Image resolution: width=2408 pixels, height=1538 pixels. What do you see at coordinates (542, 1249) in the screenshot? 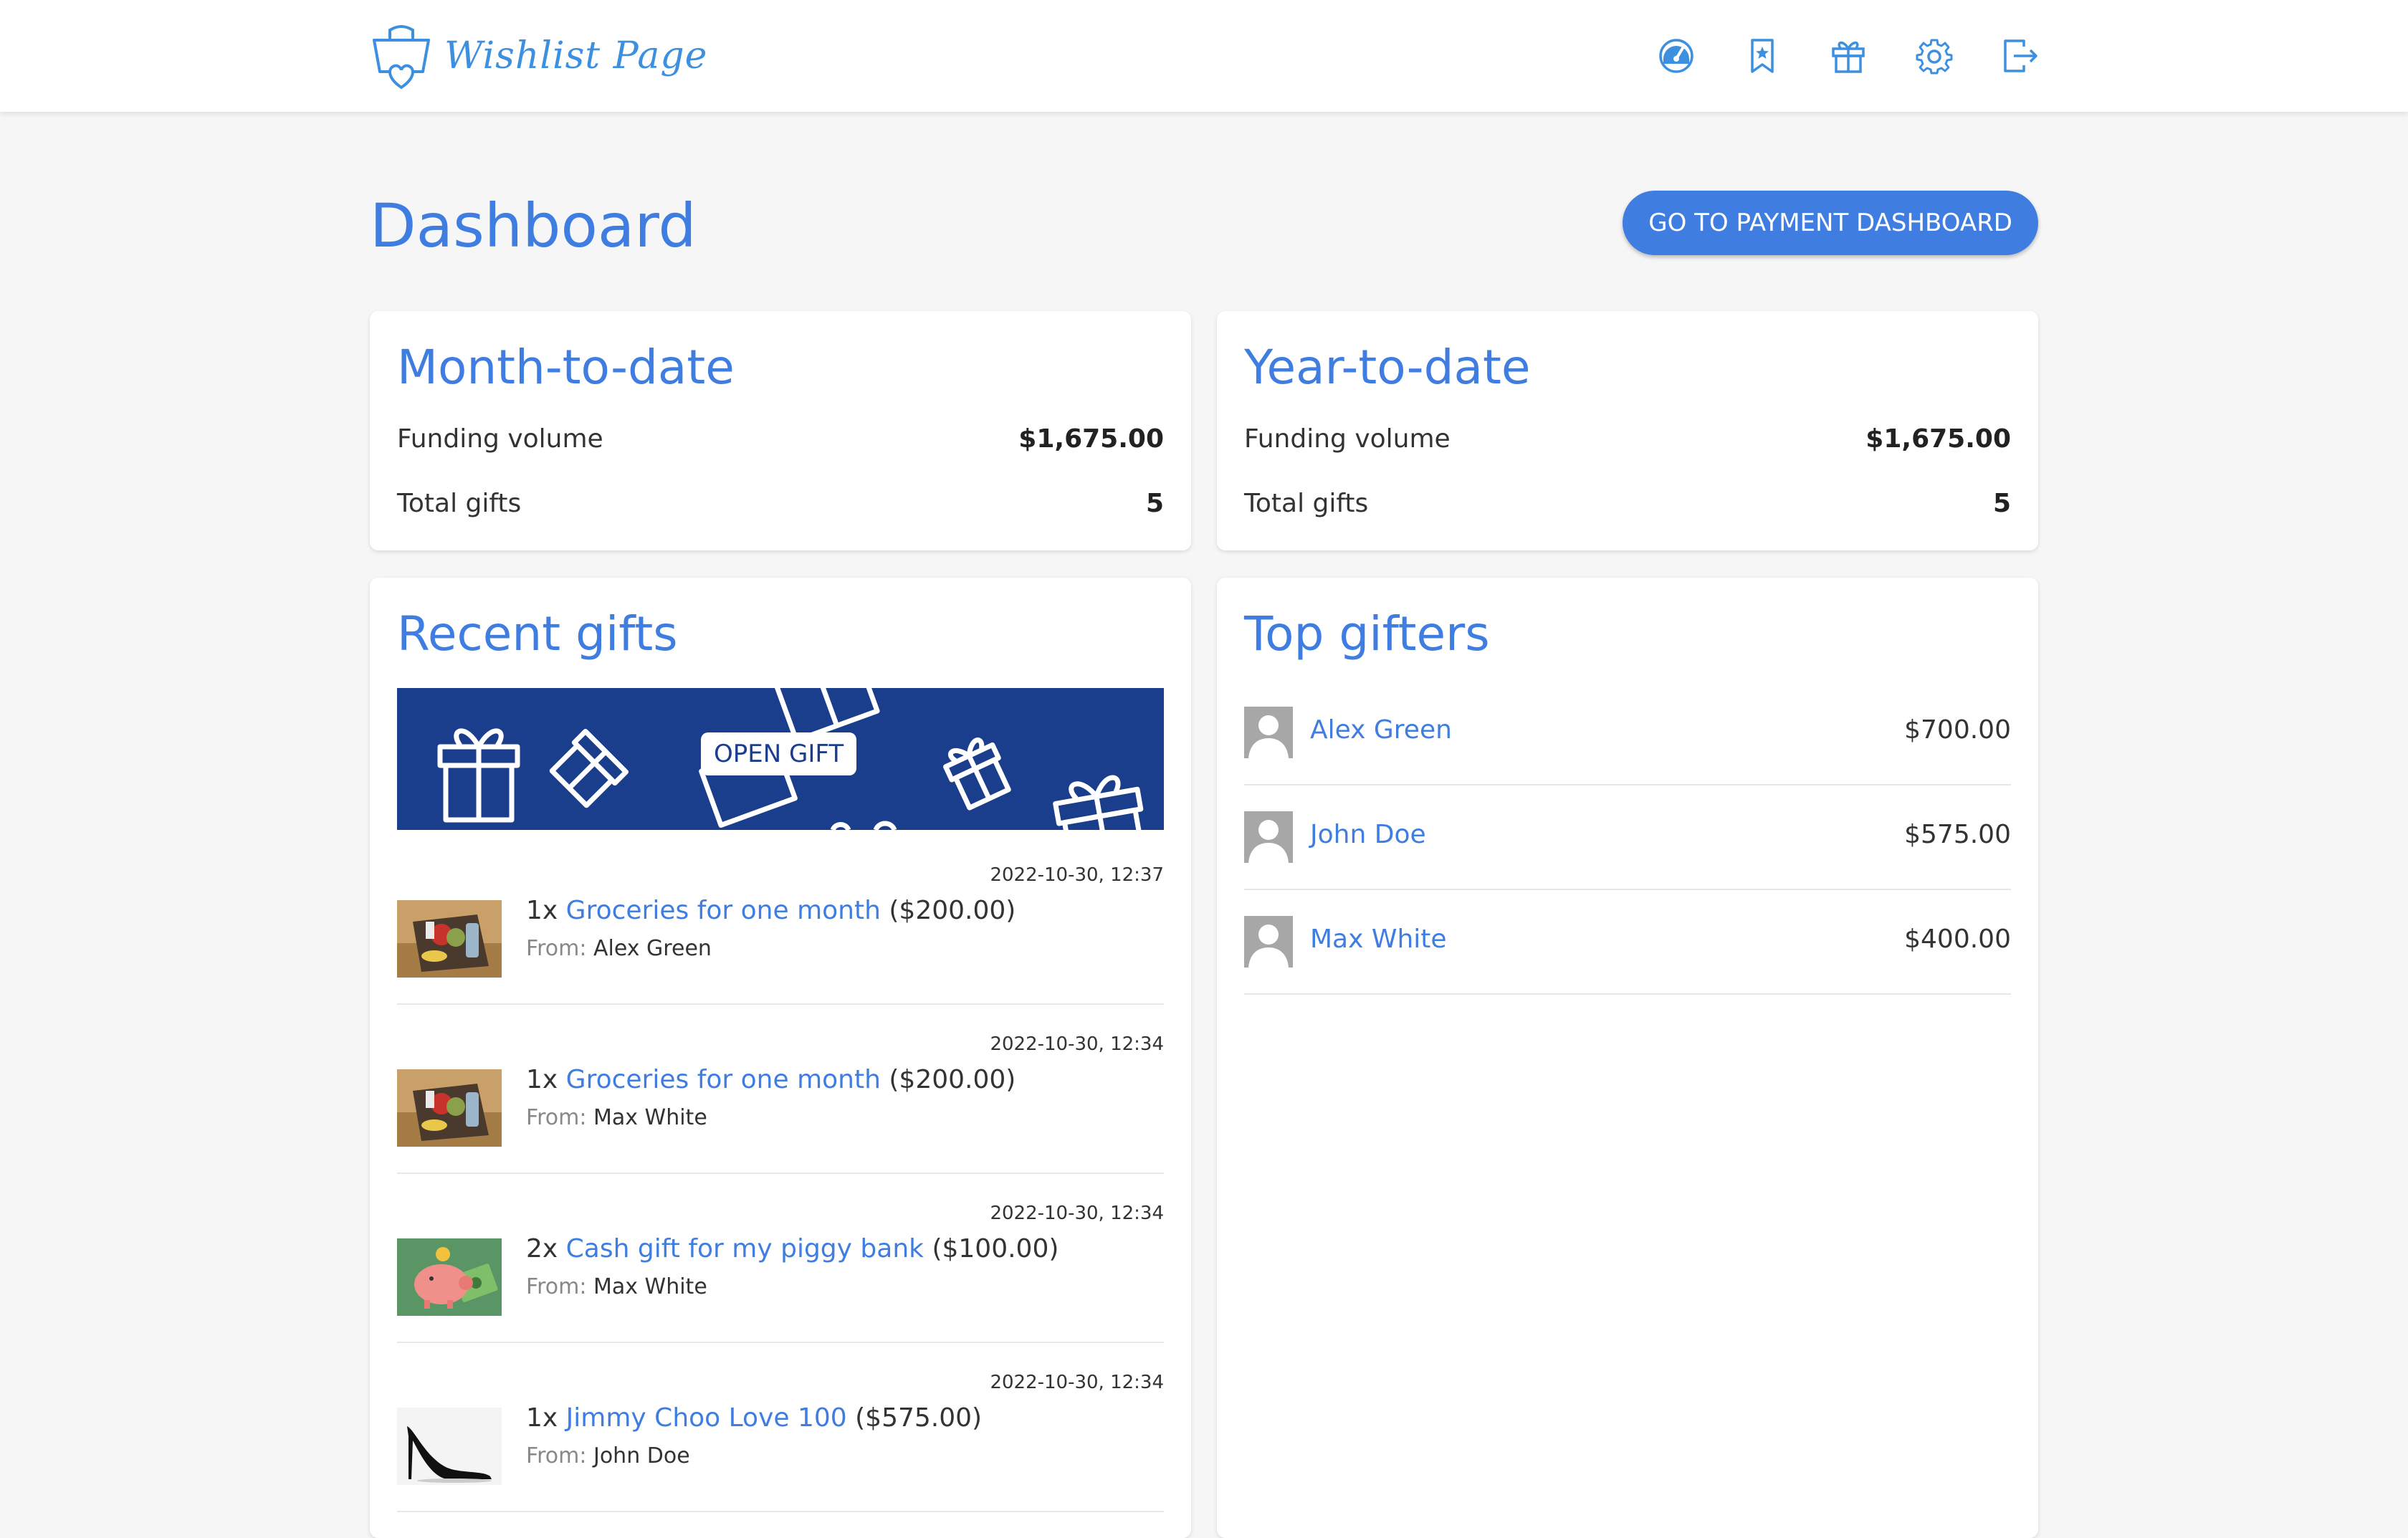
I see `gift-quantity: 2x` at bounding box center [542, 1249].